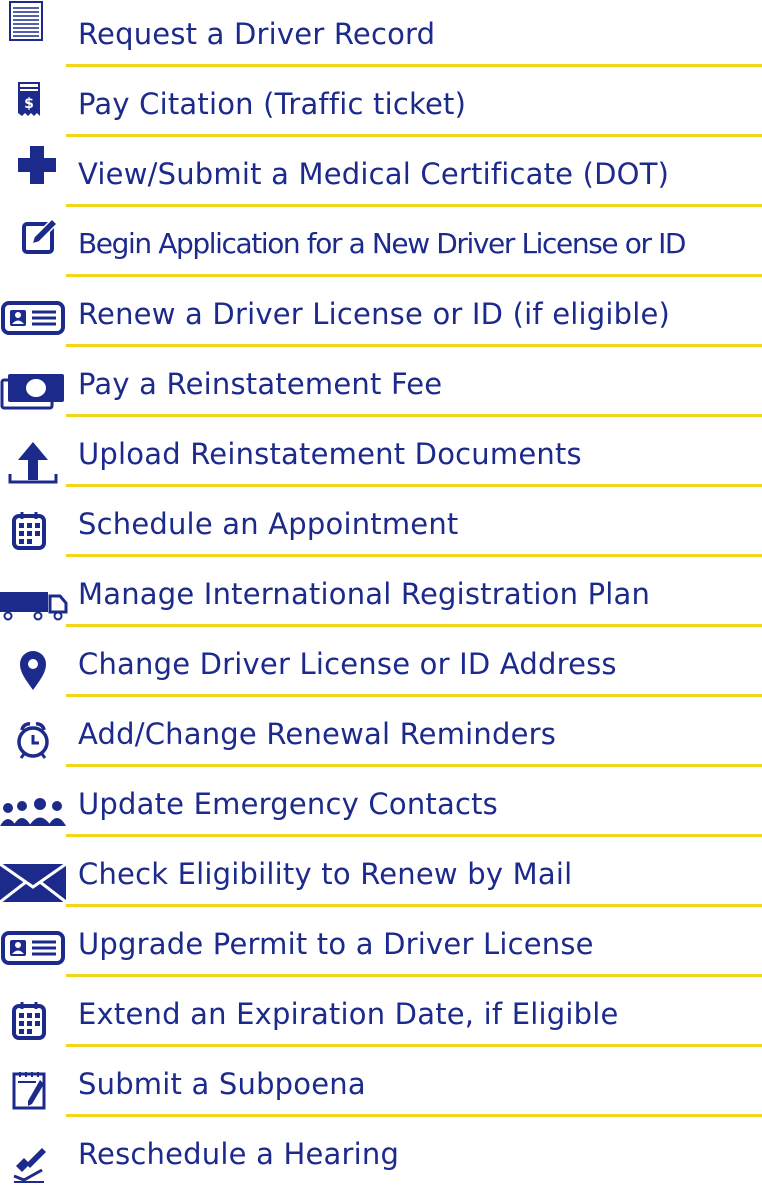 The height and width of the screenshot is (1201, 762). I want to click on list-item-submit-subpoena: Submit a Subpoena, so click(381, 1085).